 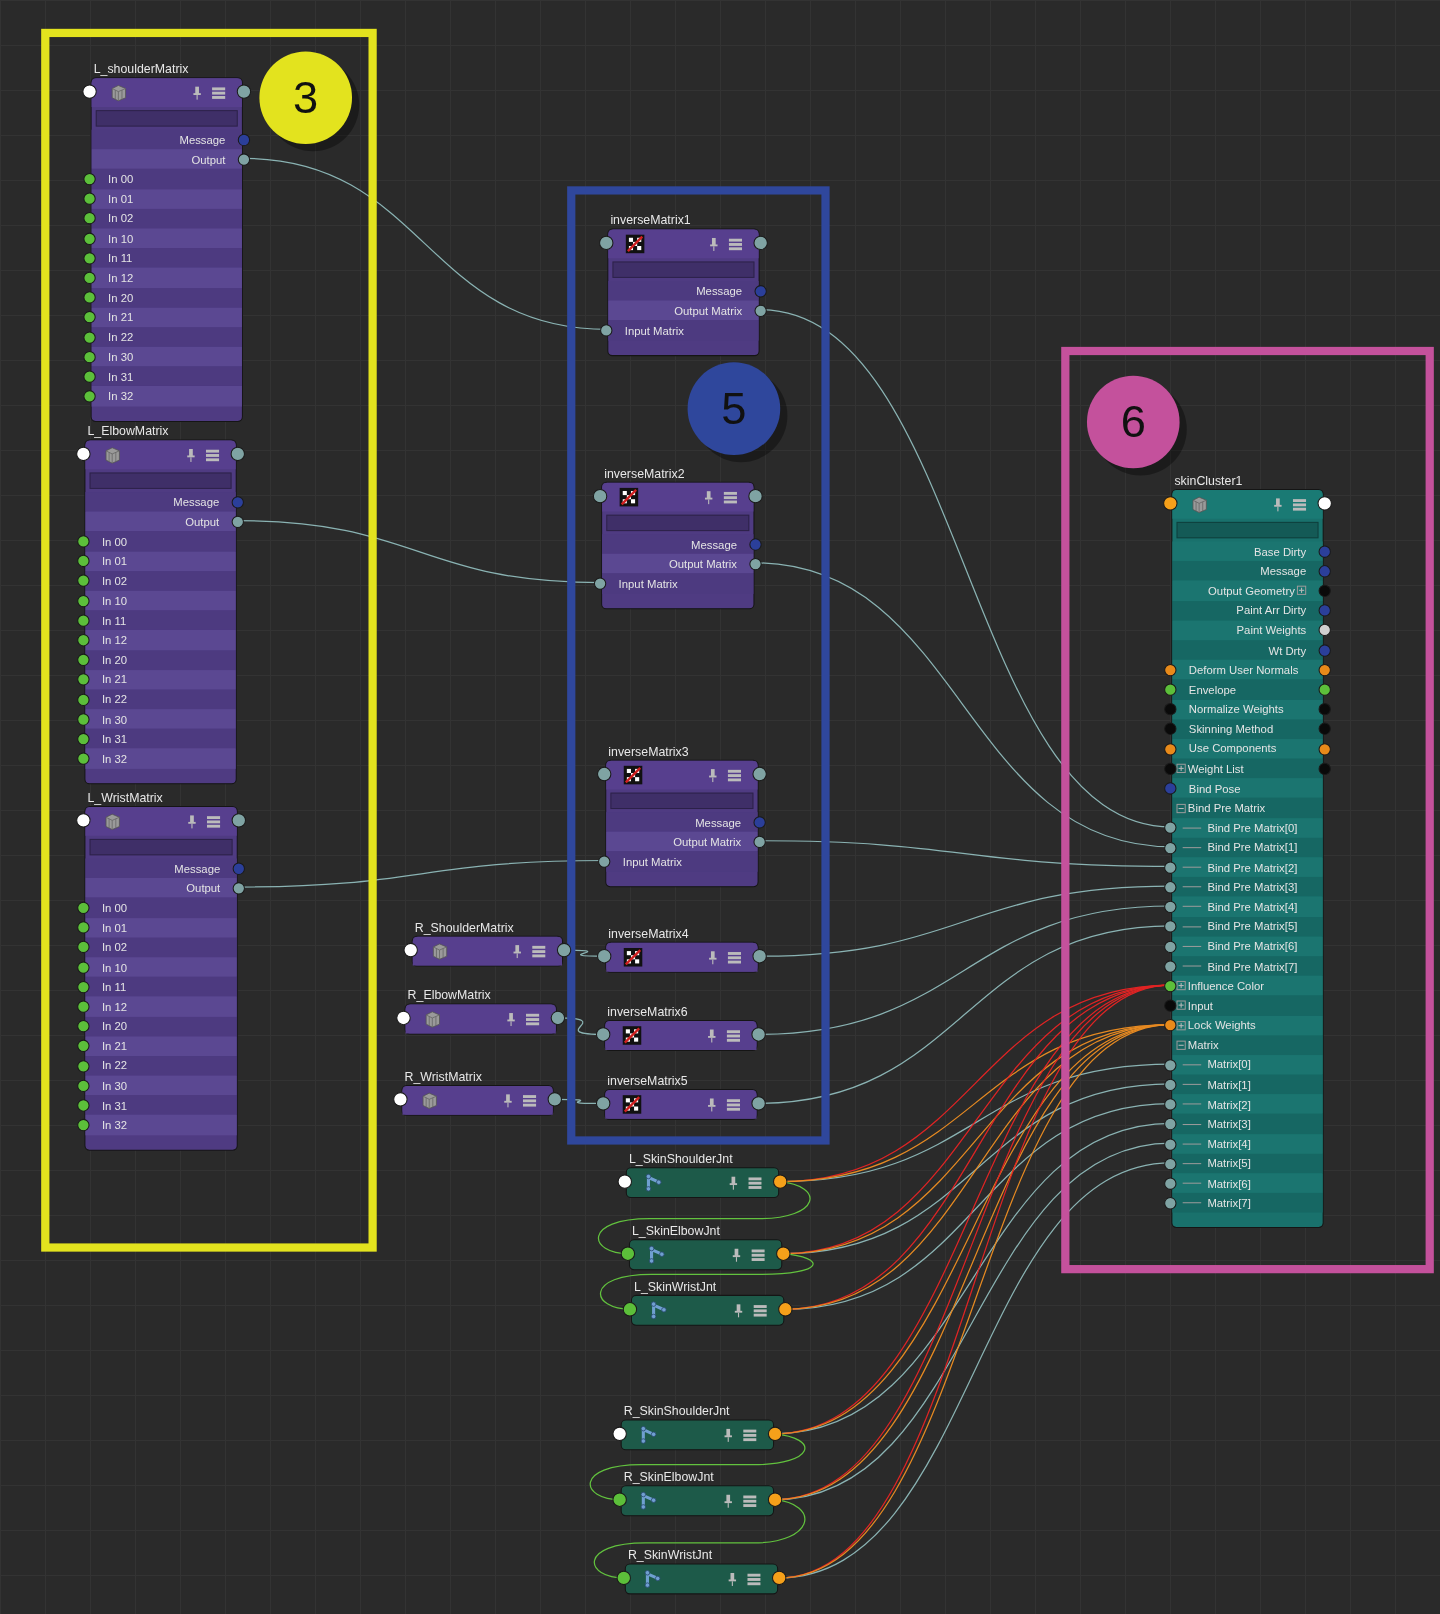 I want to click on attribute-label: Input, so click(x=1200, y=1005).